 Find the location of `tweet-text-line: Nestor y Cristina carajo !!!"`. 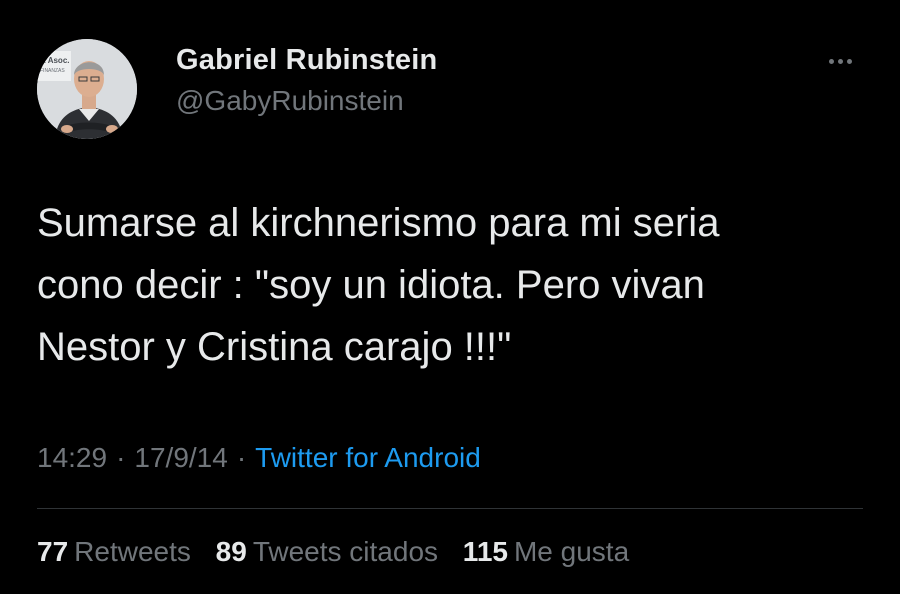

tweet-text-line: Nestor y Cristina carajo !!!" is located at coordinates (274, 347).